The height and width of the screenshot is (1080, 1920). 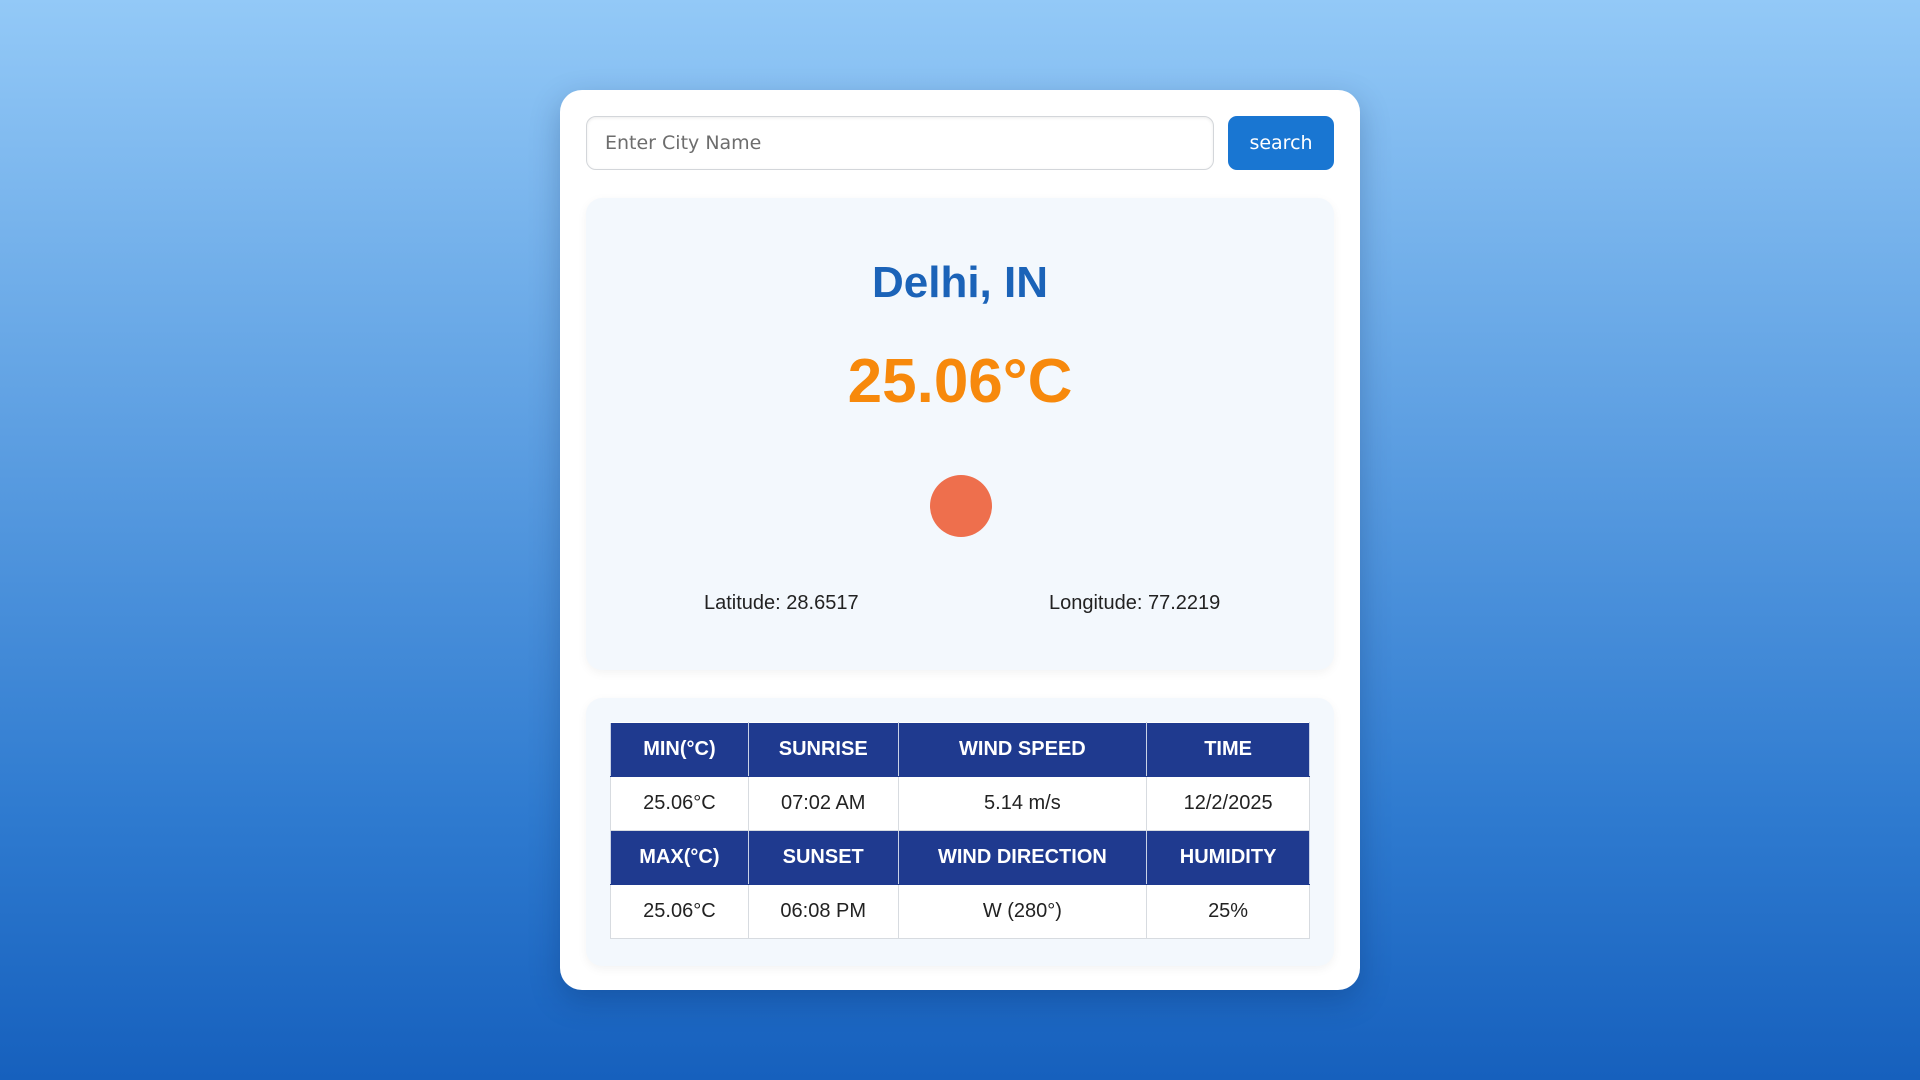 I want to click on header-sunset: SUNSET, so click(x=823, y=857).